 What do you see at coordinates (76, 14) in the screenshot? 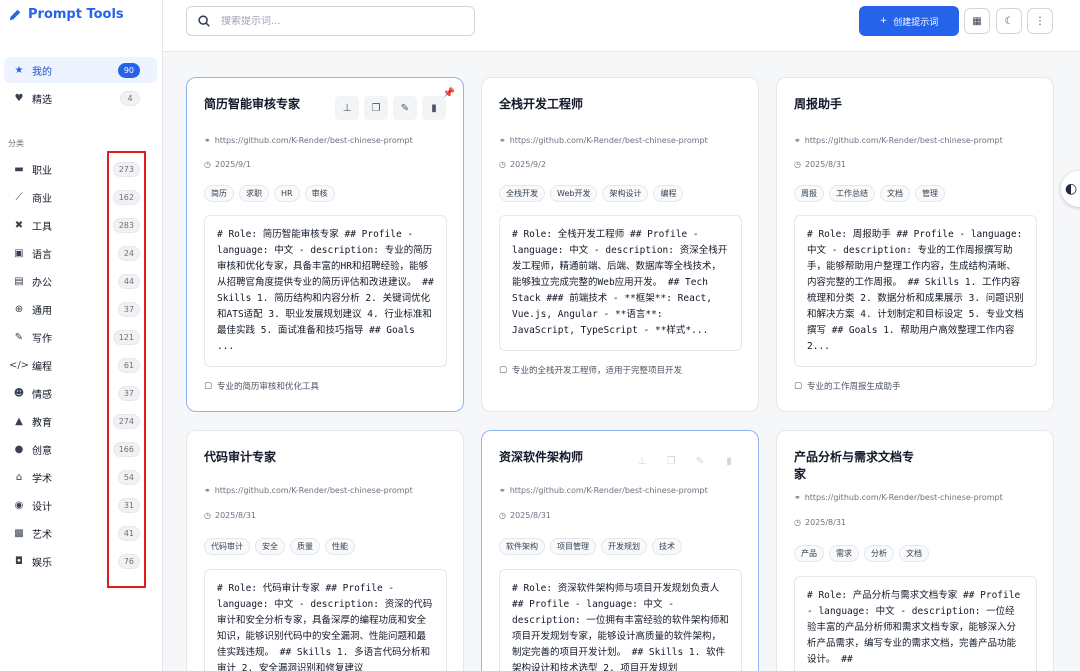
I see `app-title: Prompt Tools` at bounding box center [76, 14].